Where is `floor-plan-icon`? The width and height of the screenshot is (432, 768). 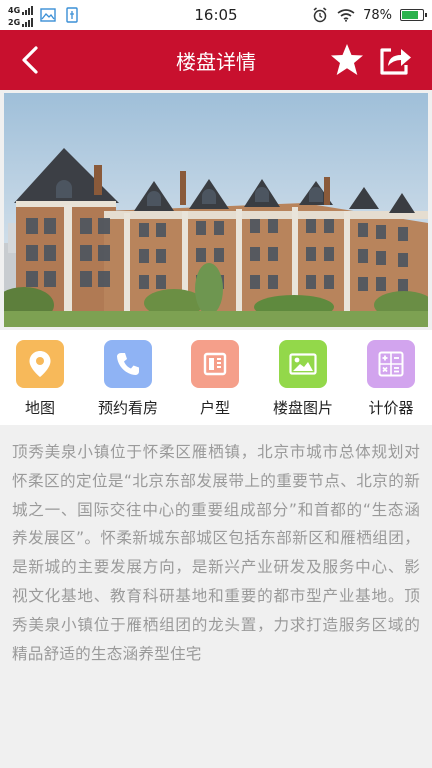 floor-plan-icon is located at coordinates (215, 364).